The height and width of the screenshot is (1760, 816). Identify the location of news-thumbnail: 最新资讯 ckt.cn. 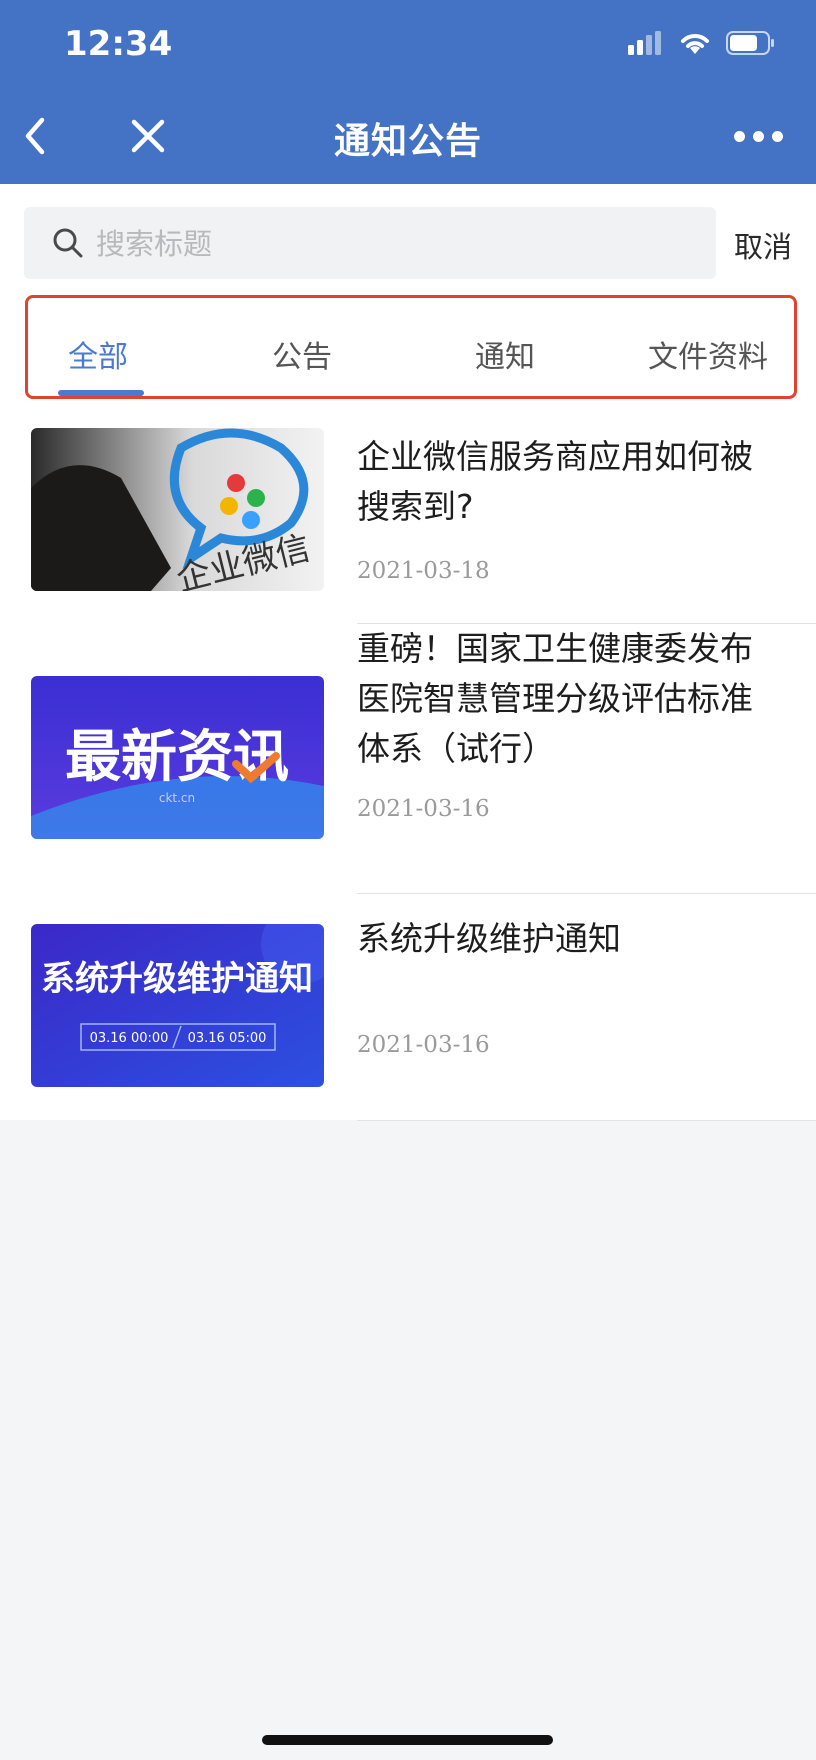
(177, 757).